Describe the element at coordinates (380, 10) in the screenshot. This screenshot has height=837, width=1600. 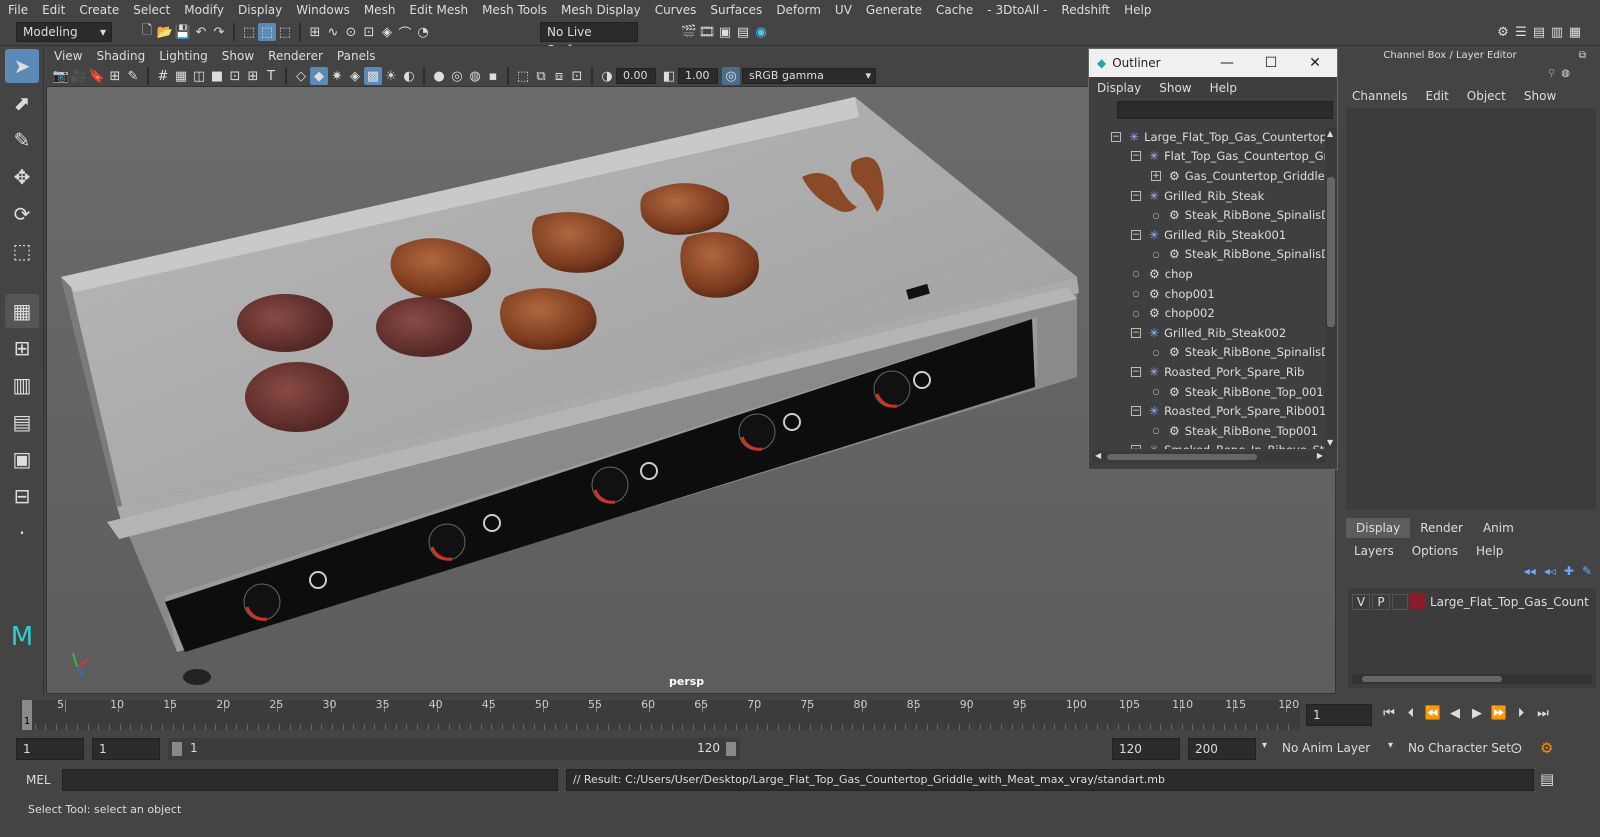
I see `menu-mesh: Mesh` at that location.